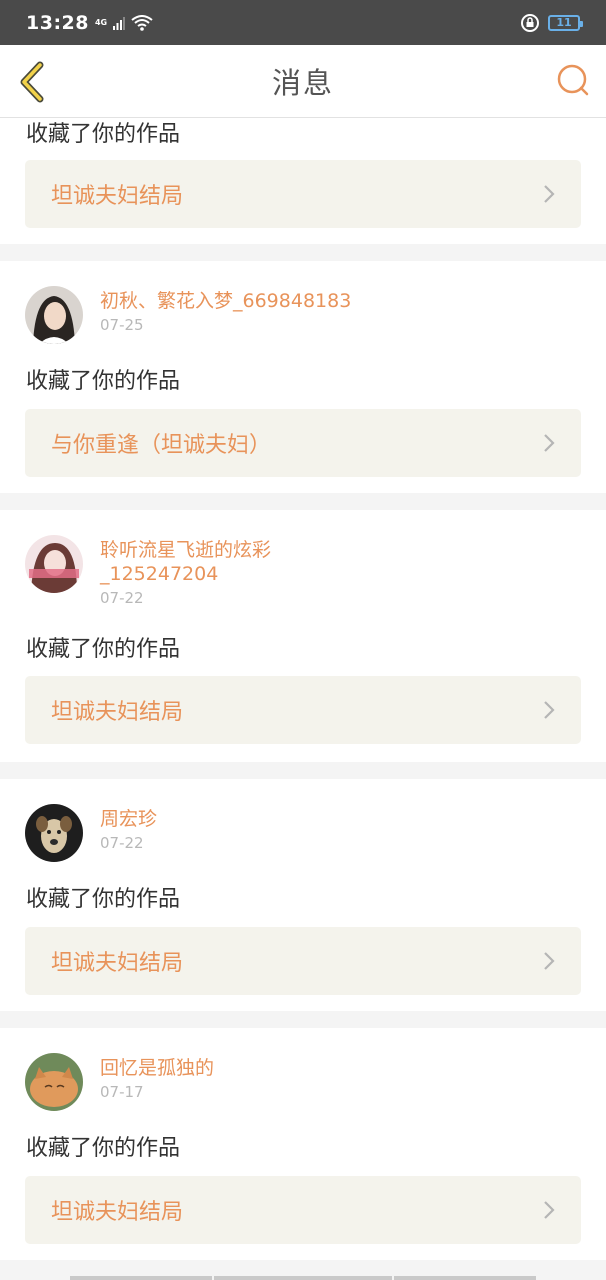 The image size is (606, 1280). What do you see at coordinates (161, 445) in the screenshot?
I see `work-title: 与你重逢（坦诚夫妇）` at bounding box center [161, 445].